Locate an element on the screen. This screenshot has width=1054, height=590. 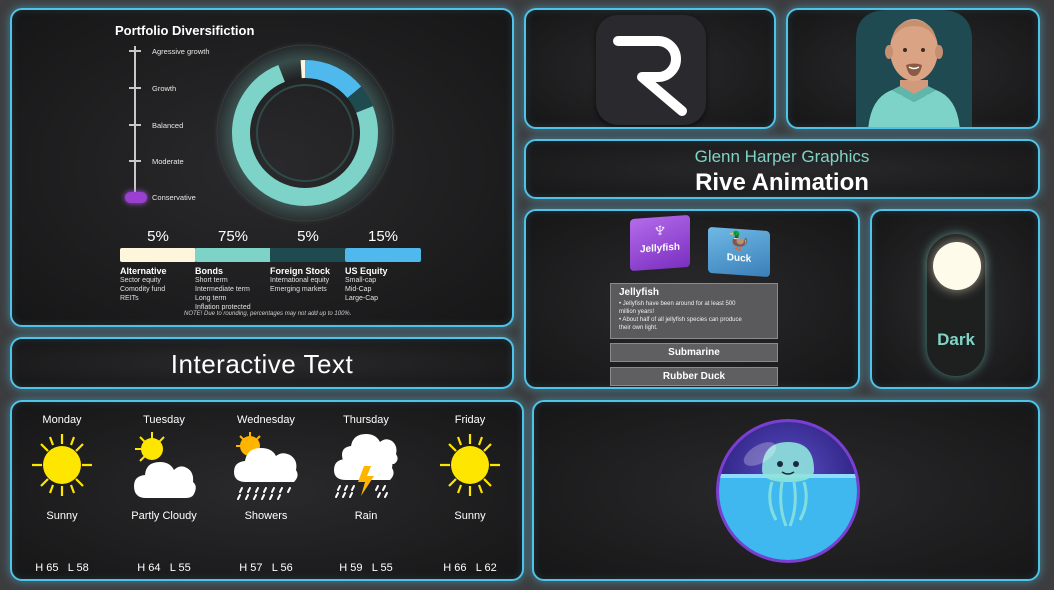
alloc-name: Alternative is located at coordinates (143, 271).